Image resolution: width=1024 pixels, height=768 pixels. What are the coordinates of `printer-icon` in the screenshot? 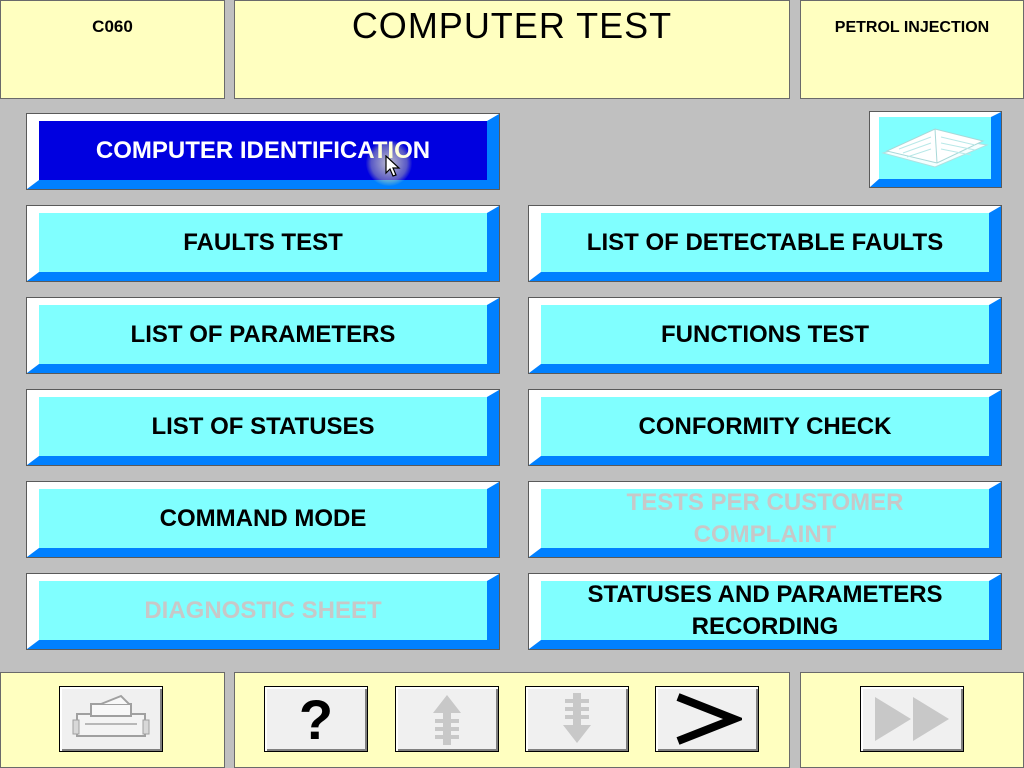 It's located at (111, 715).